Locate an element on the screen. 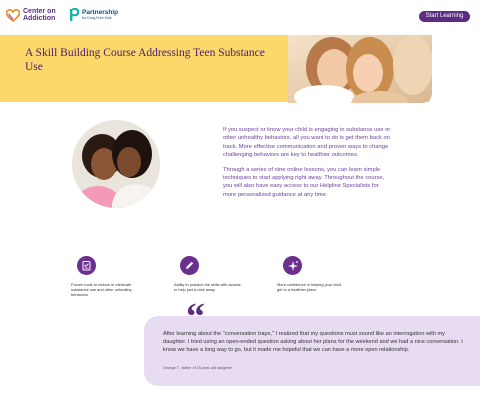 The image size is (480, 408). center-on-addiction-logo: Center on Addiction is located at coordinates (31, 15).